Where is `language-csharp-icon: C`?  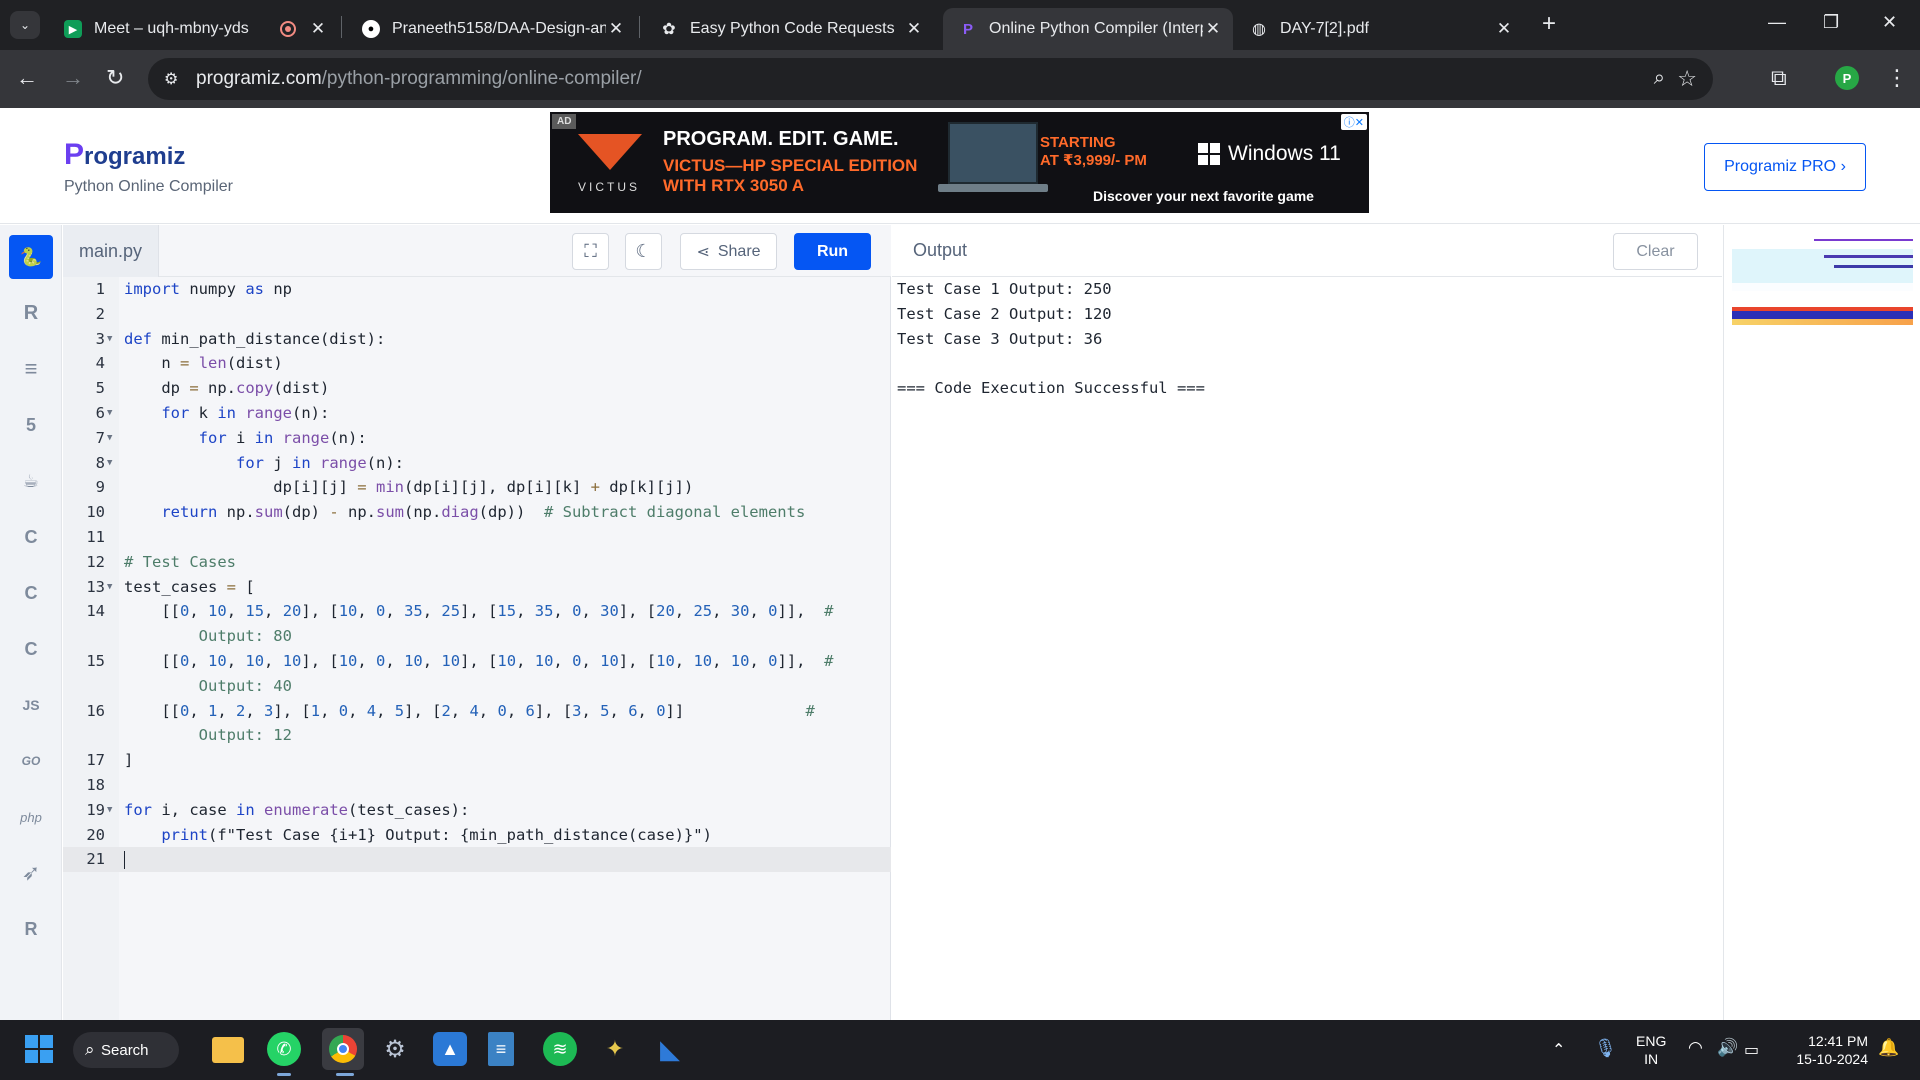 language-csharp-icon: C is located at coordinates (31, 649).